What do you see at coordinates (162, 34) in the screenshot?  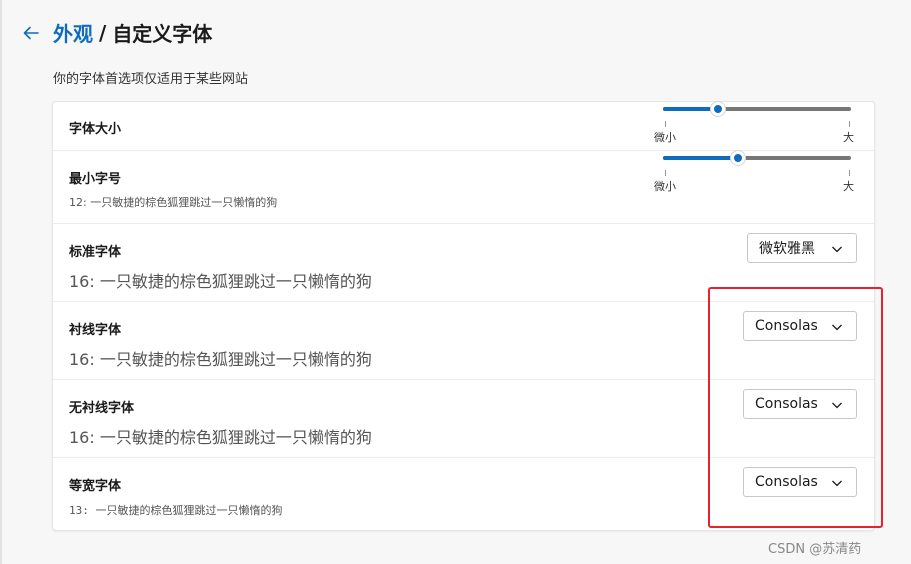 I see `page-title: 自定义字体` at bounding box center [162, 34].